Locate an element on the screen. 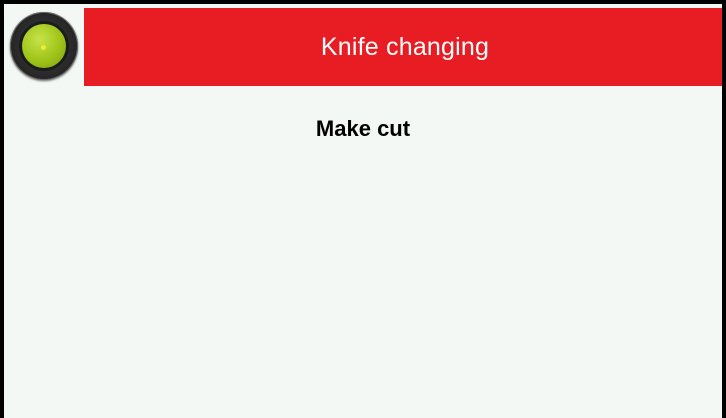 Image resolution: width=726 pixels, height=418 pixels. rotary-knob-icon is located at coordinates (44, 46).